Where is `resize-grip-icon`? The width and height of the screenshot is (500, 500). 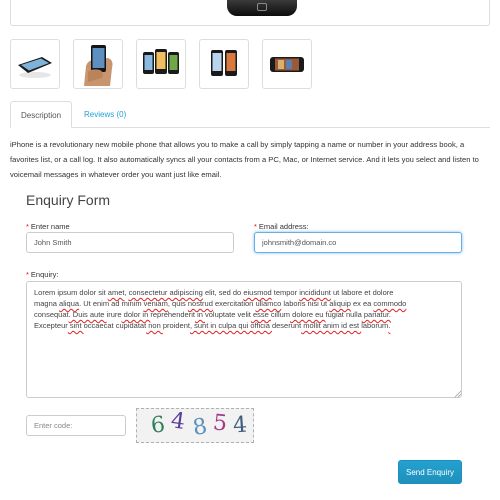
resize-grip-icon is located at coordinates (457, 393).